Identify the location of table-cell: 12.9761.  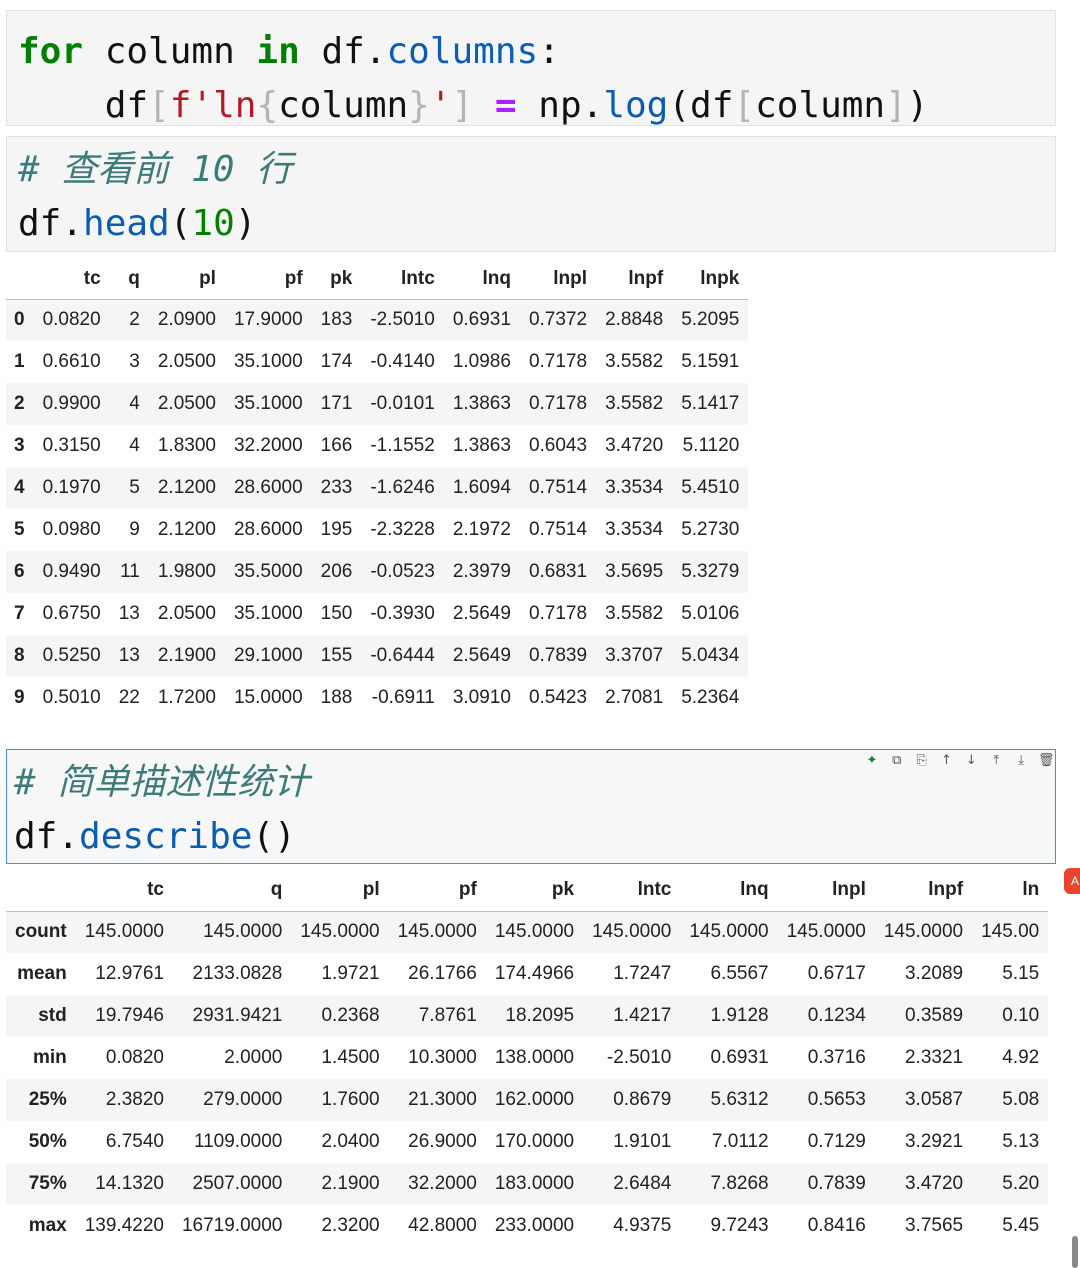
(129, 973).